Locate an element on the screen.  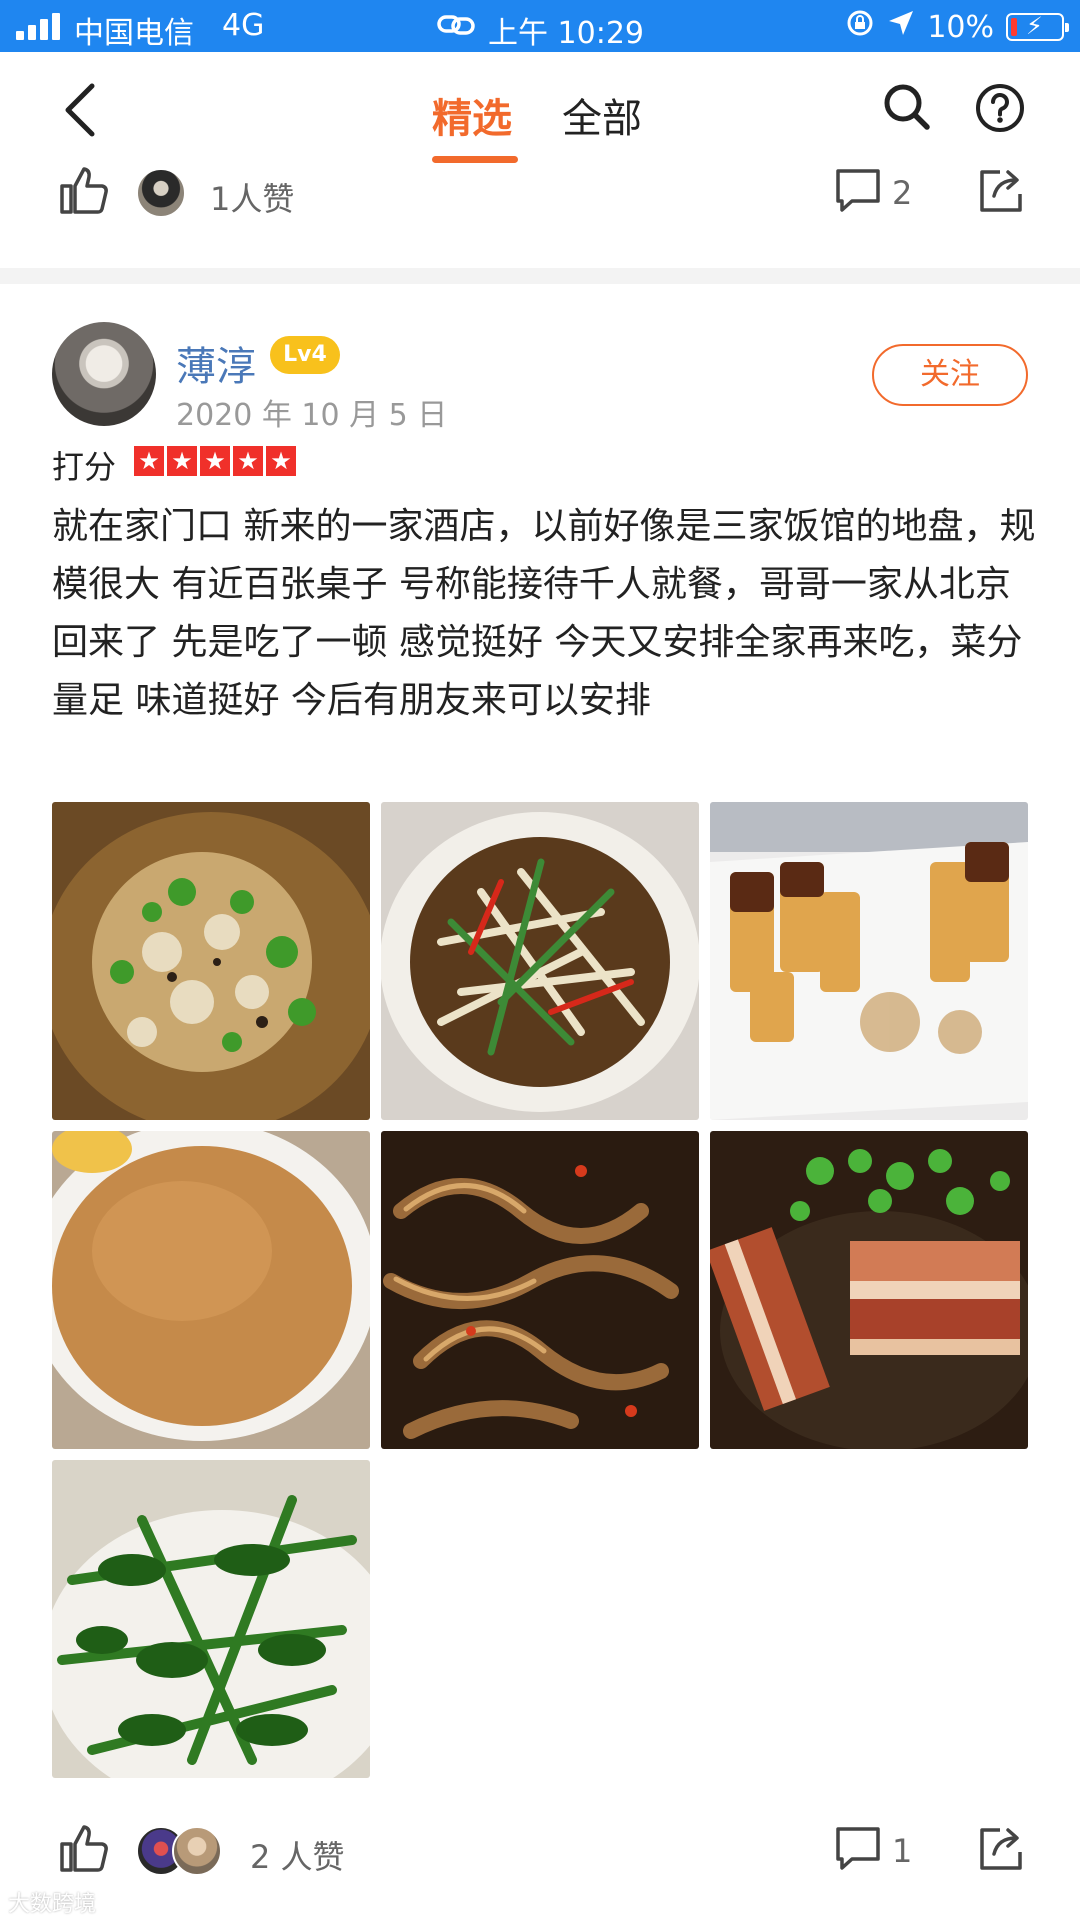
comment-count: 2 is located at coordinates (902, 193).